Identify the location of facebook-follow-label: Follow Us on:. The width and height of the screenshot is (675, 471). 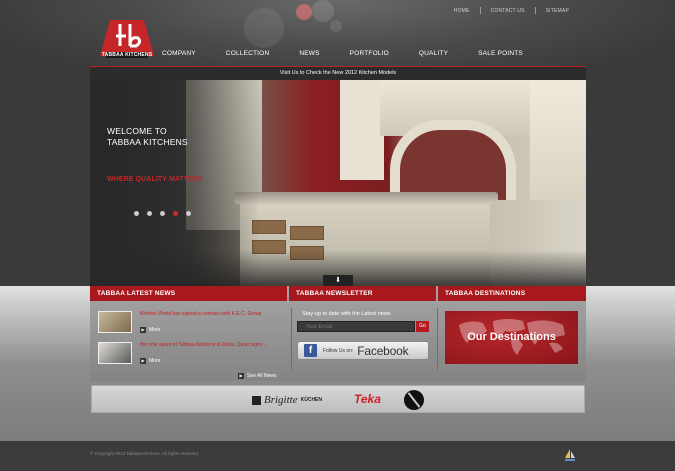
(338, 350).